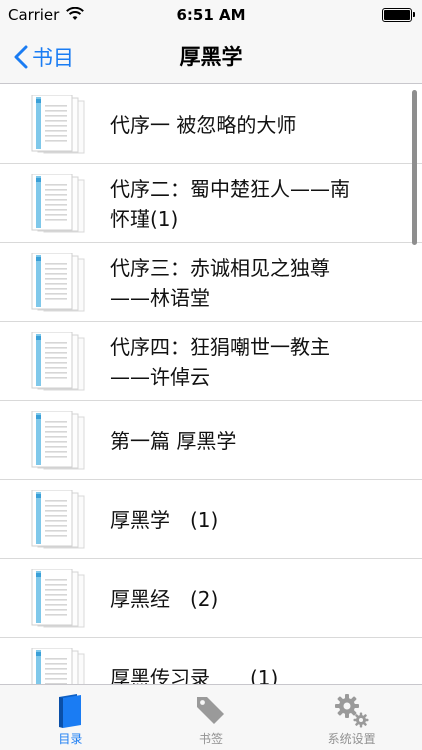 Image resolution: width=422 pixels, height=750 pixels. Describe the element at coordinates (160, 297) in the screenshot. I see `chapter-title-line: ——林语堂` at that location.